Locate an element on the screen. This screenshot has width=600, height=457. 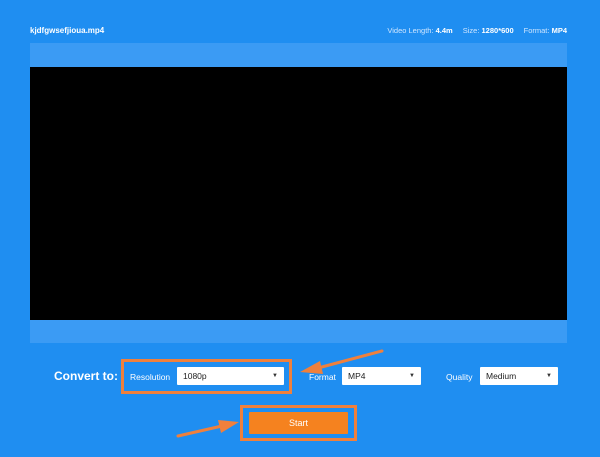
arrow-to-start-icon is located at coordinates (207, 429).